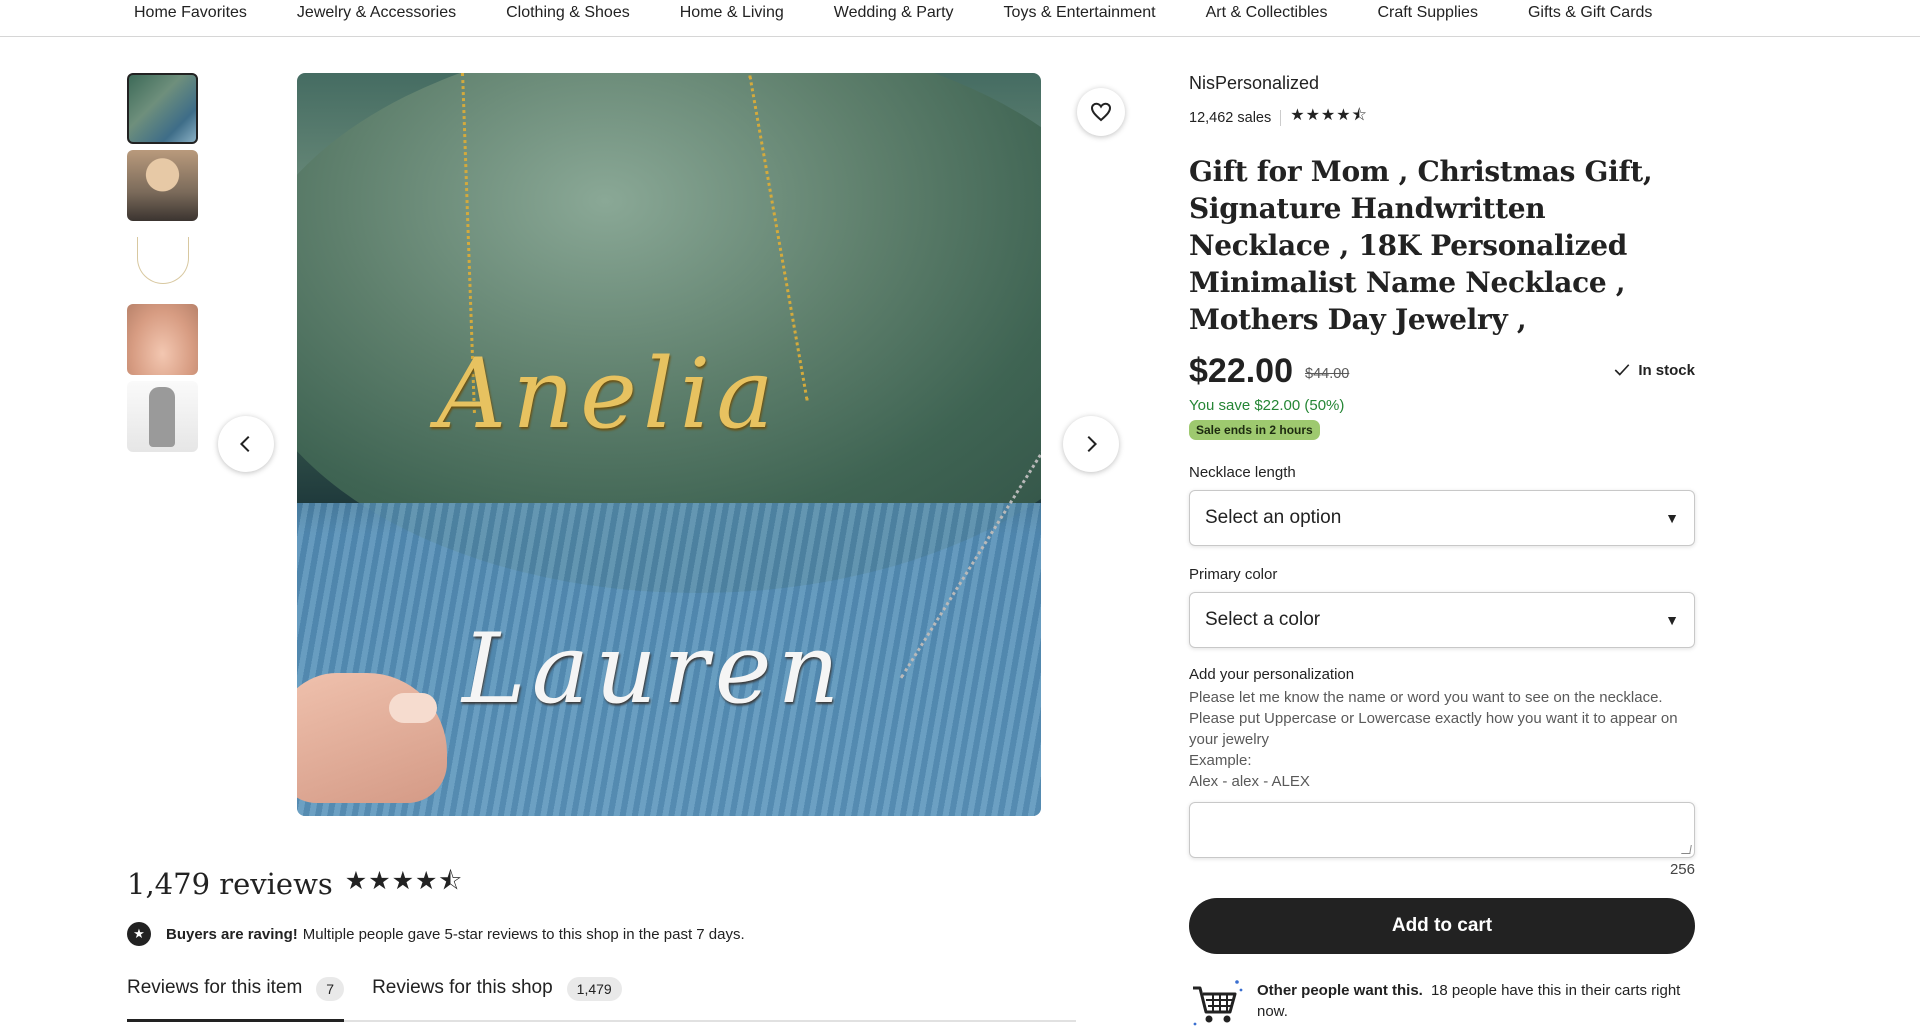 Image resolution: width=1920 pixels, height=1032 pixels. Describe the element at coordinates (894, 13) in the screenshot. I see `category-link: Wedding & Party` at that location.